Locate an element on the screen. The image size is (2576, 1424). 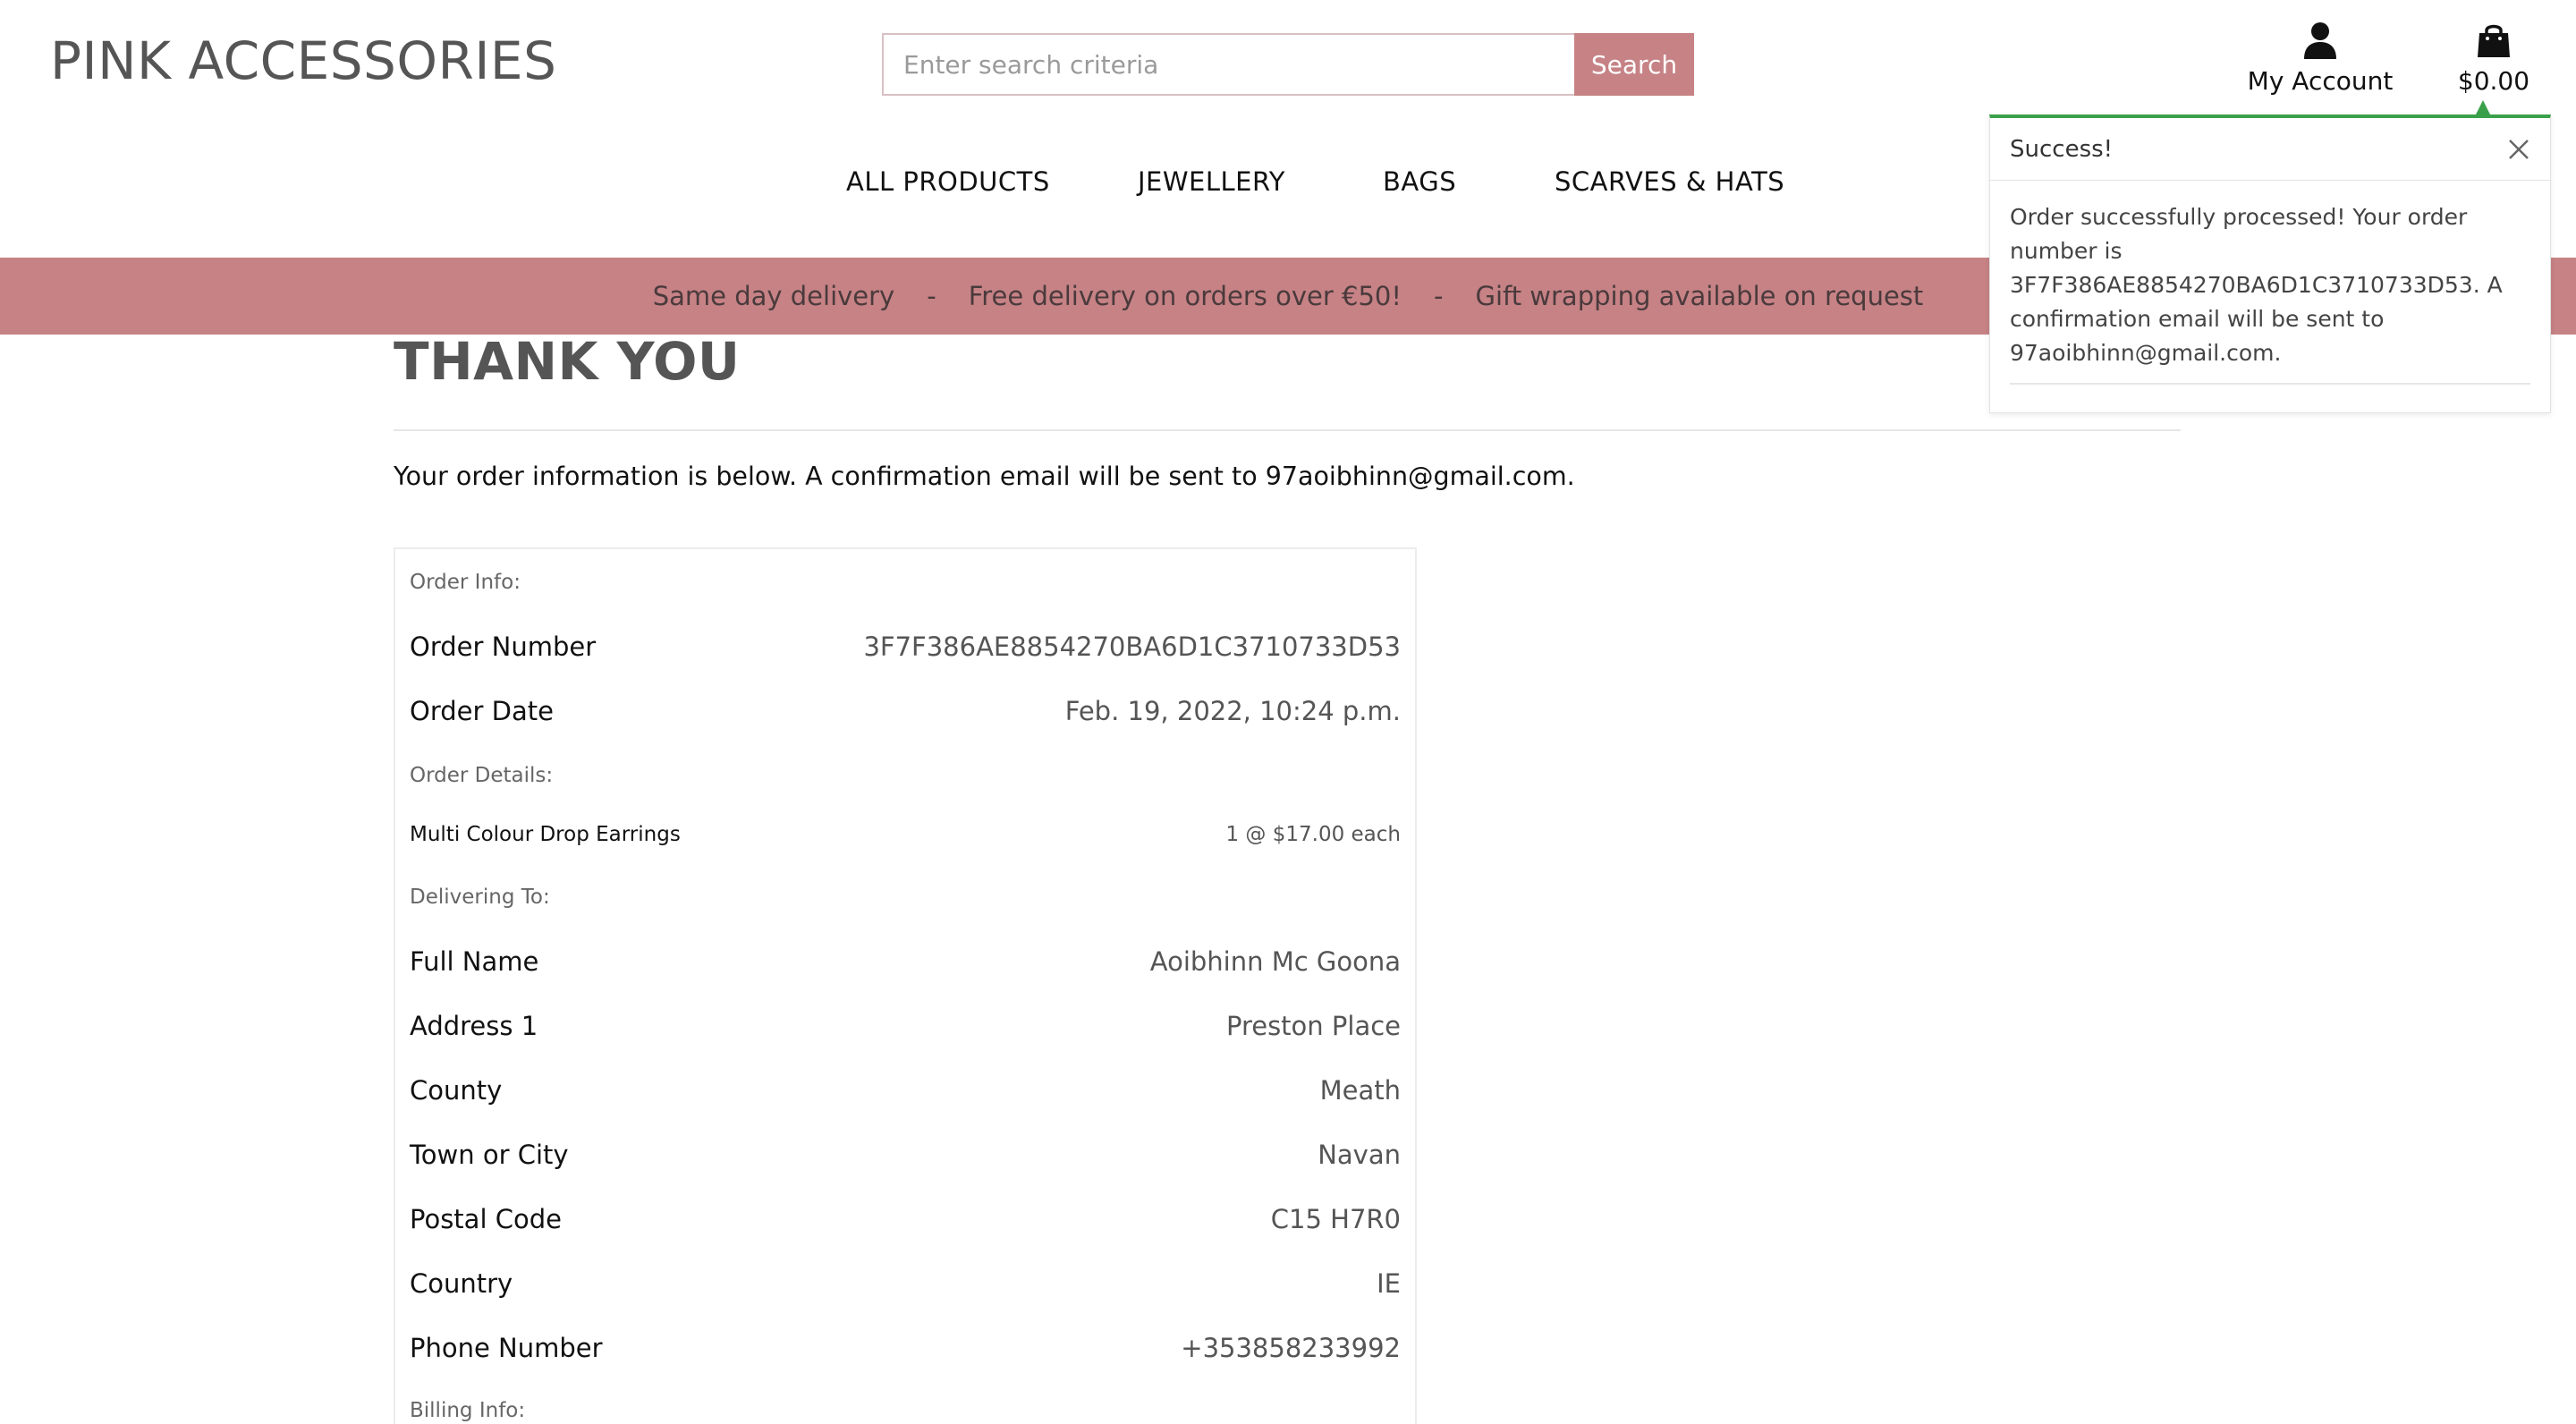
field-label: Order Date is located at coordinates (482, 711).